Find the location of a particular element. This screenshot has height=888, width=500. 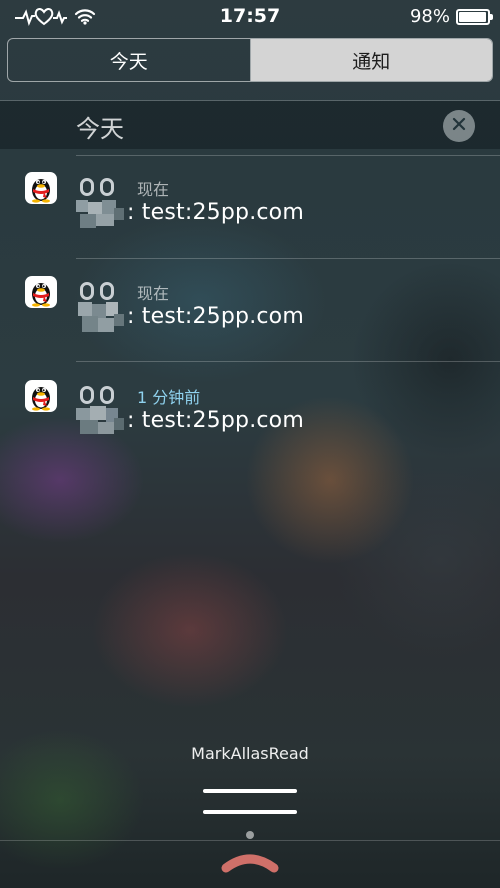

battery-percent: 98% is located at coordinates (429, 16).